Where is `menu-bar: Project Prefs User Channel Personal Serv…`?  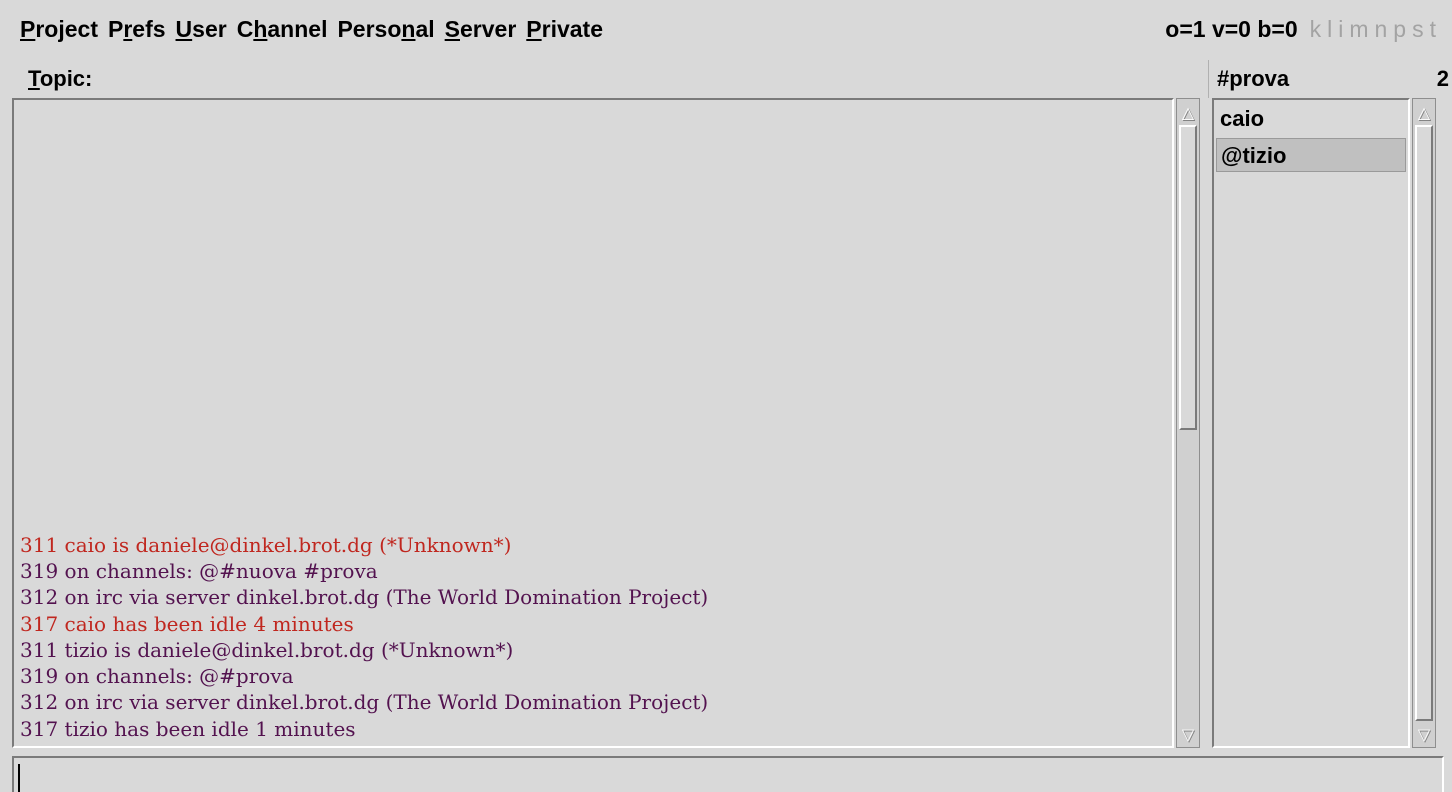 menu-bar: Project Prefs User Channel Personal Serv… is located at coordinates (726, 30).